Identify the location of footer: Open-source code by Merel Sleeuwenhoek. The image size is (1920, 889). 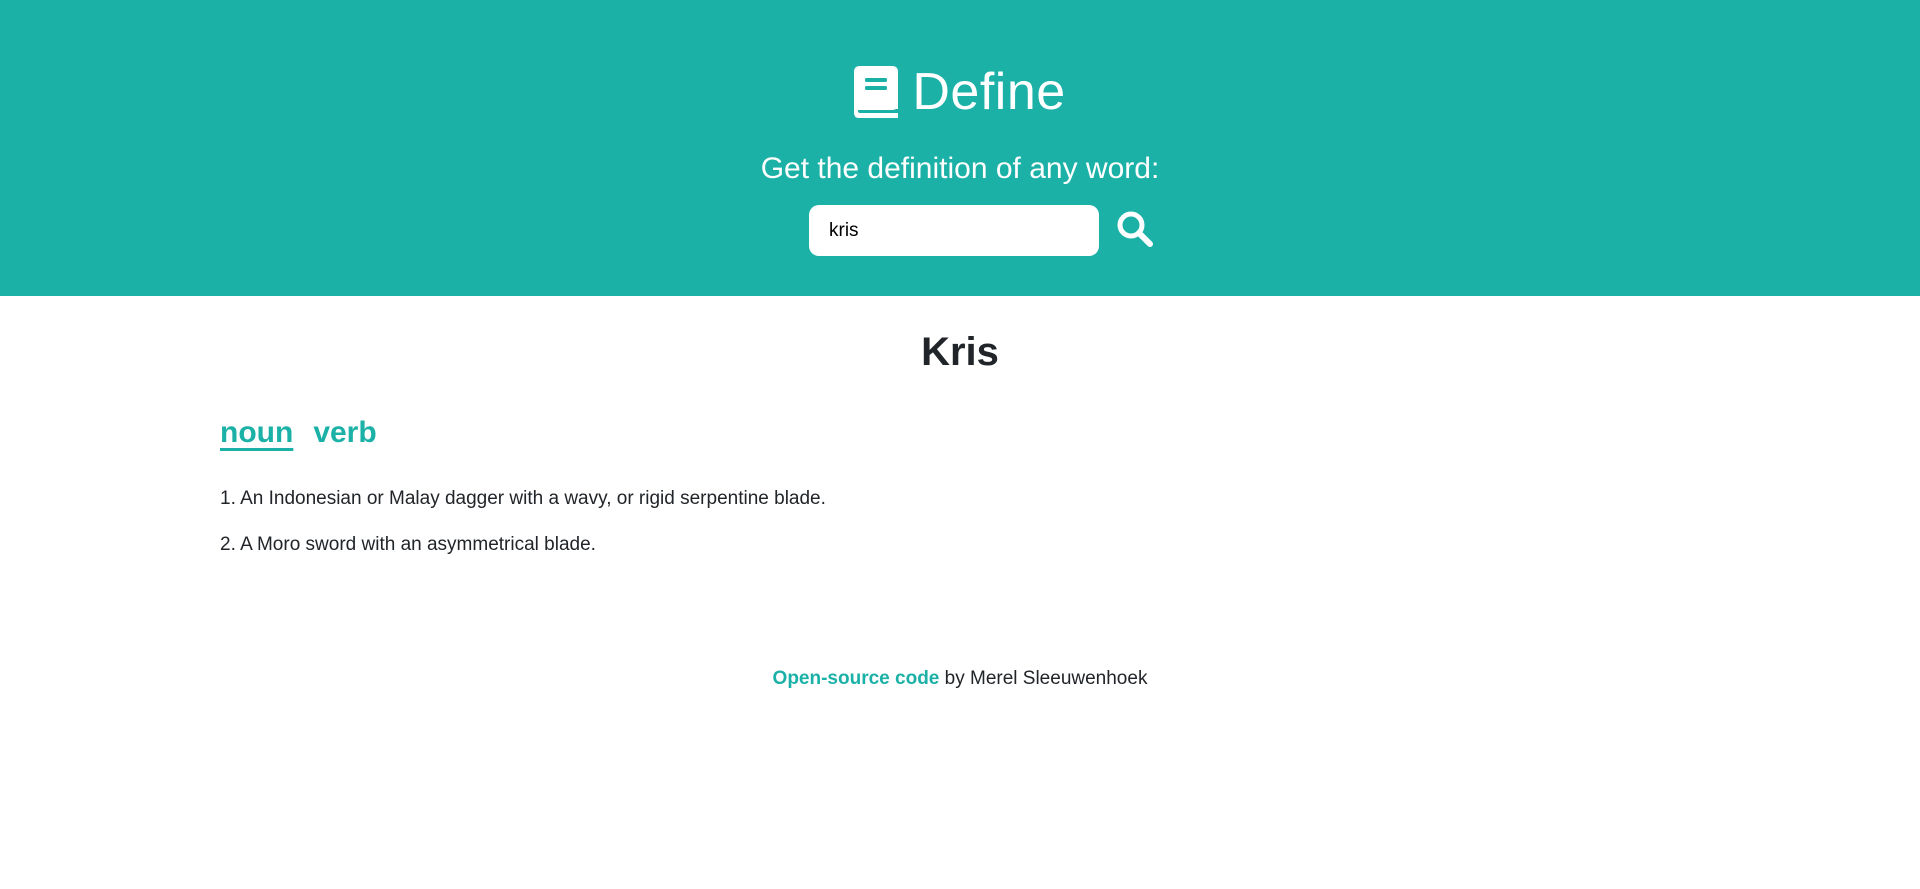
(960, 679).